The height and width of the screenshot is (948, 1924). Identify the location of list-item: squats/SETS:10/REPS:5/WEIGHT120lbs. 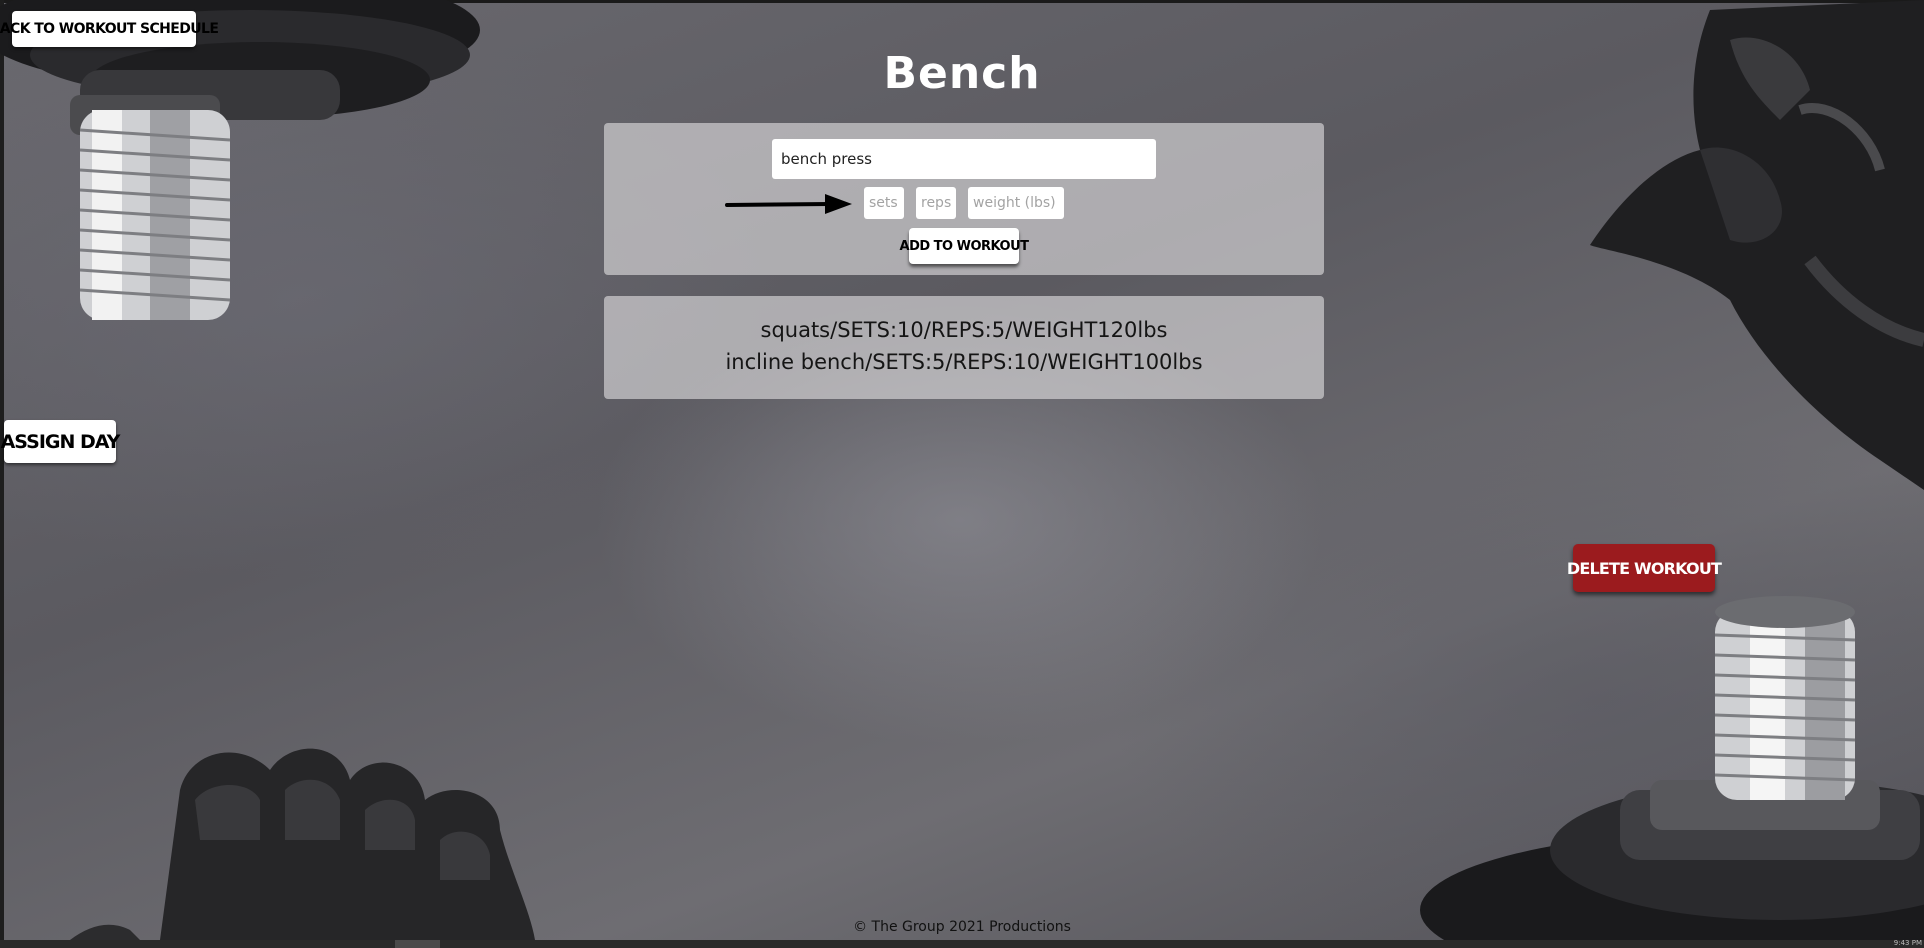
(964, 330).